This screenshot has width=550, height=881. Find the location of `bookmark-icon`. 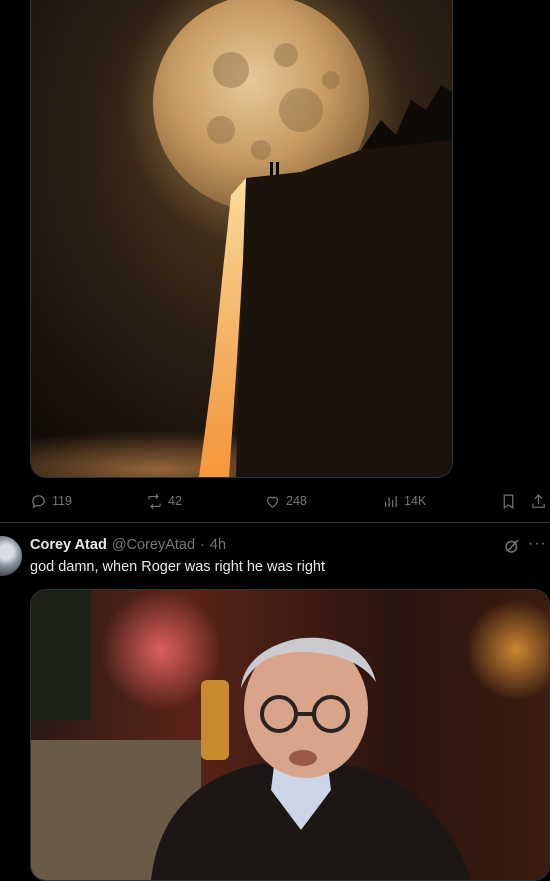

bookmark-icon is located at coordinates (508, 501).